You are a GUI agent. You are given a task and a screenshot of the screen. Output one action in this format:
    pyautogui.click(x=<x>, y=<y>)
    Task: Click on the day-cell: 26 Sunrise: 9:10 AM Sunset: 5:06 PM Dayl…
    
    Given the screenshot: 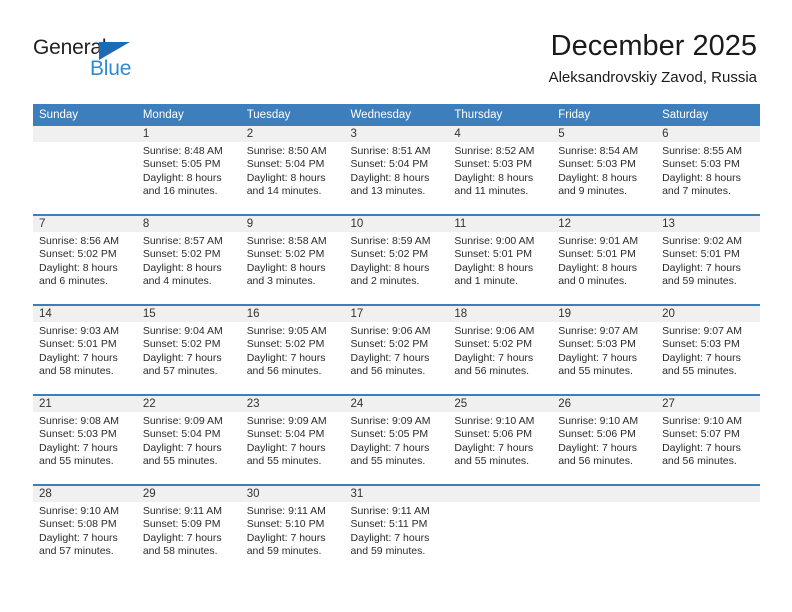 What is the action you would take?
    pyautogui.click(x=604, y=439)
    